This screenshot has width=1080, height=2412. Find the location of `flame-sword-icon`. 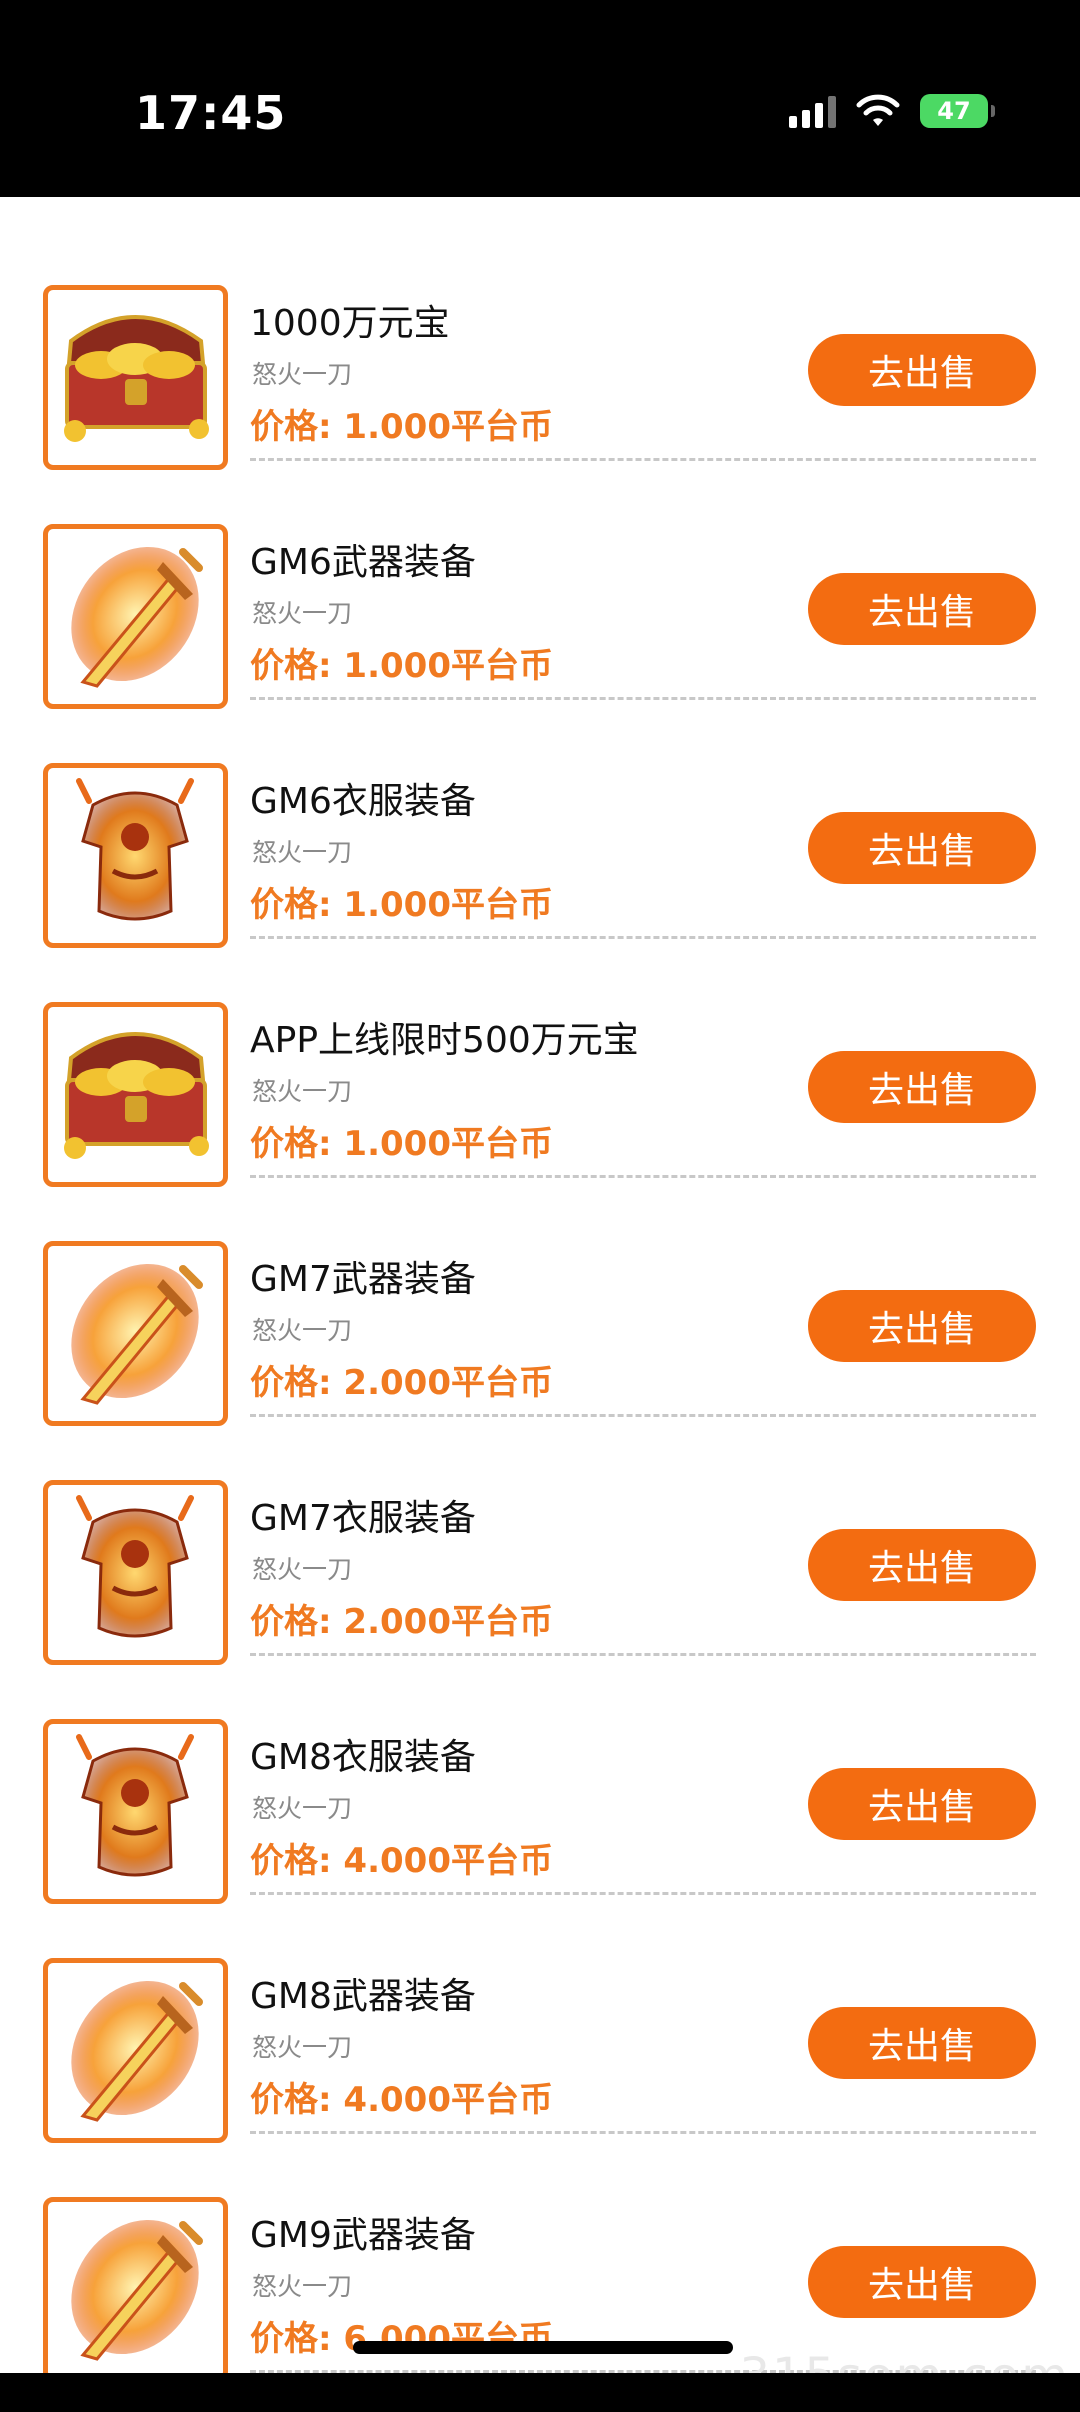

flame-sword-icon is located at coordinates (135, 2289).